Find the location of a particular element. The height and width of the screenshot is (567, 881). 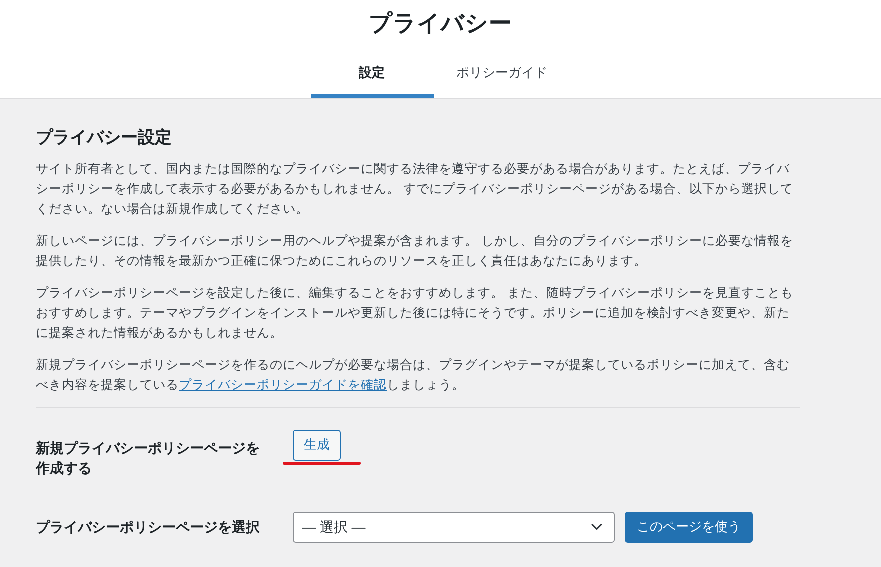

page-title: プライバシー is located at coordinates (440, 23).